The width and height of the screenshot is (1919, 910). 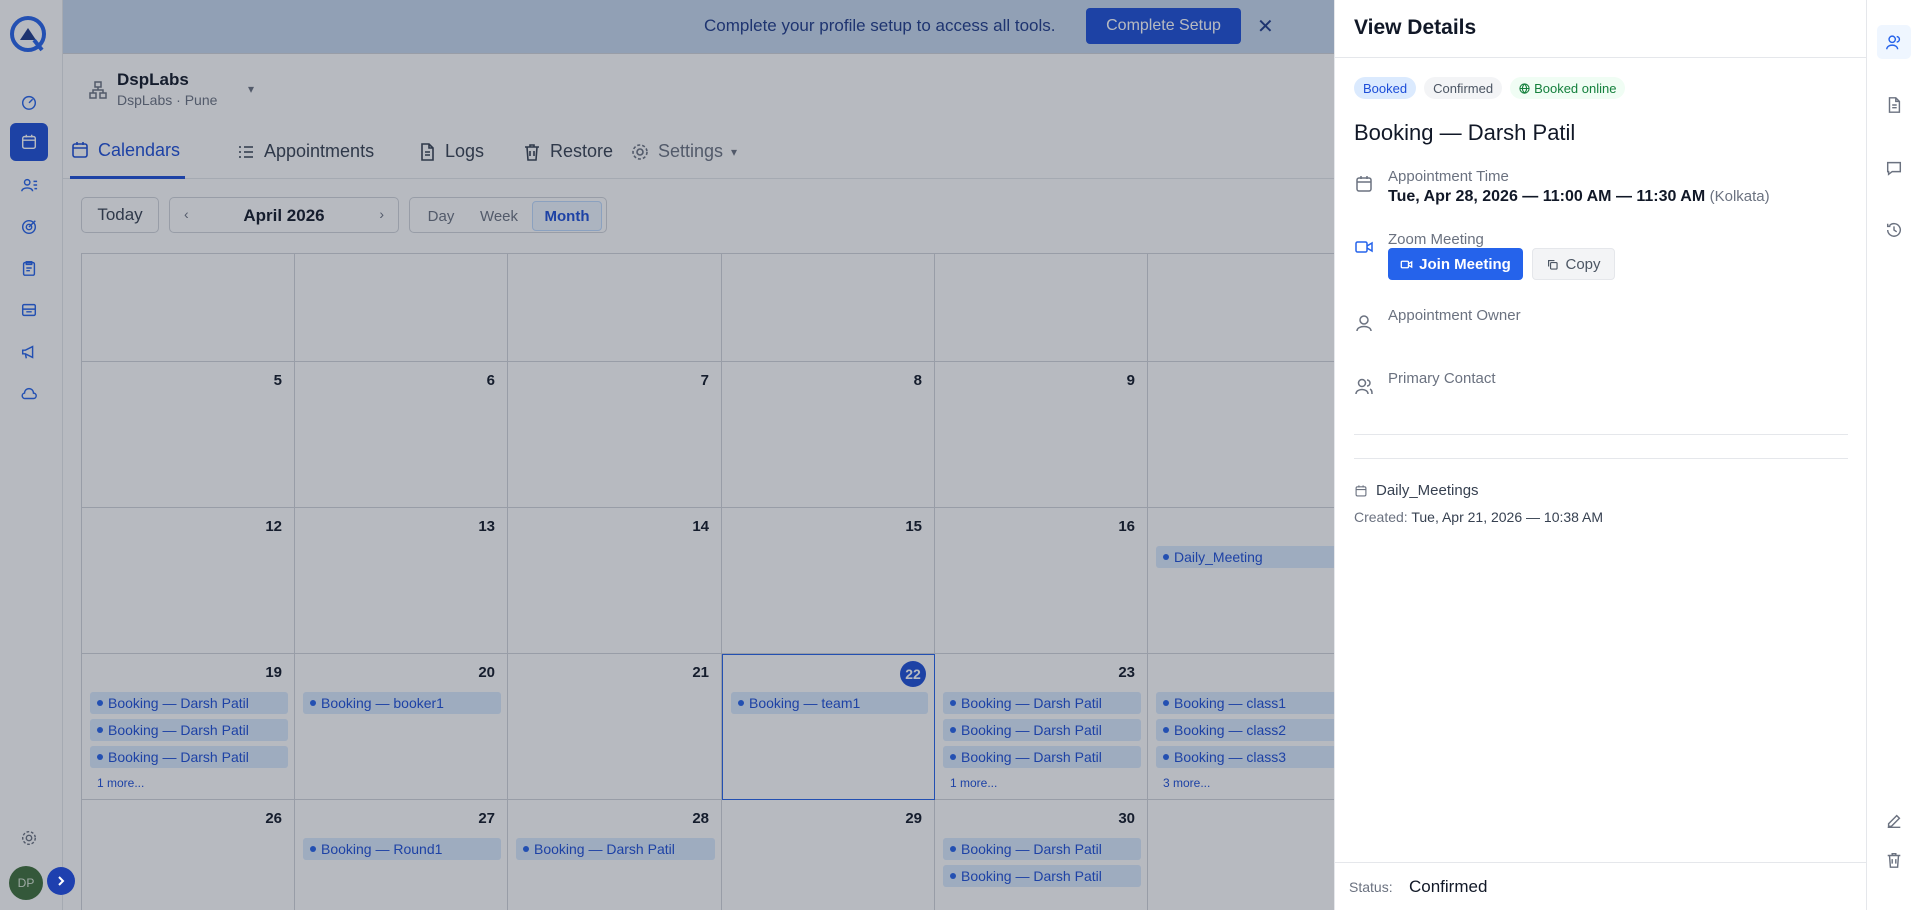 What do you see at coordinates (1364, 323) in the screenshot?
I see `user-icon` at bounding box center [1364, 323].